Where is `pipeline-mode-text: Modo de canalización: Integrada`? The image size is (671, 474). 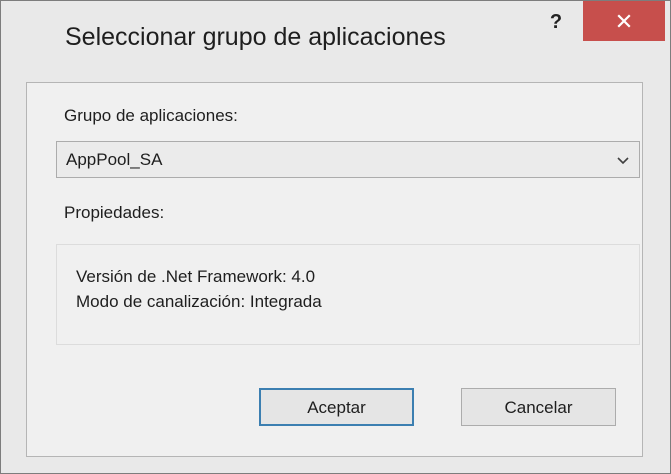 pipeline-mode-text: Modo de canalización: Integrada is located at coordinates (199, 301).